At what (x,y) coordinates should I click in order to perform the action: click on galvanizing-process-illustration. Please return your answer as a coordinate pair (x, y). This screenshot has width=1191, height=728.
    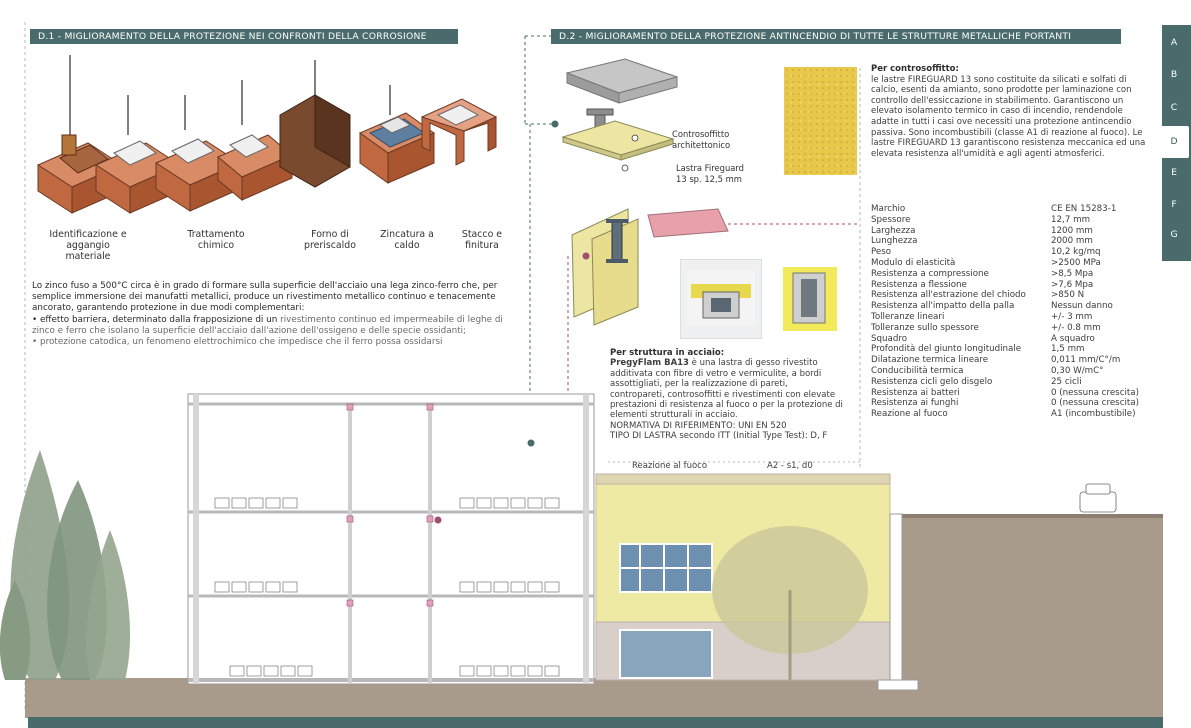
    Looking at the image, I should click on (267, 134).